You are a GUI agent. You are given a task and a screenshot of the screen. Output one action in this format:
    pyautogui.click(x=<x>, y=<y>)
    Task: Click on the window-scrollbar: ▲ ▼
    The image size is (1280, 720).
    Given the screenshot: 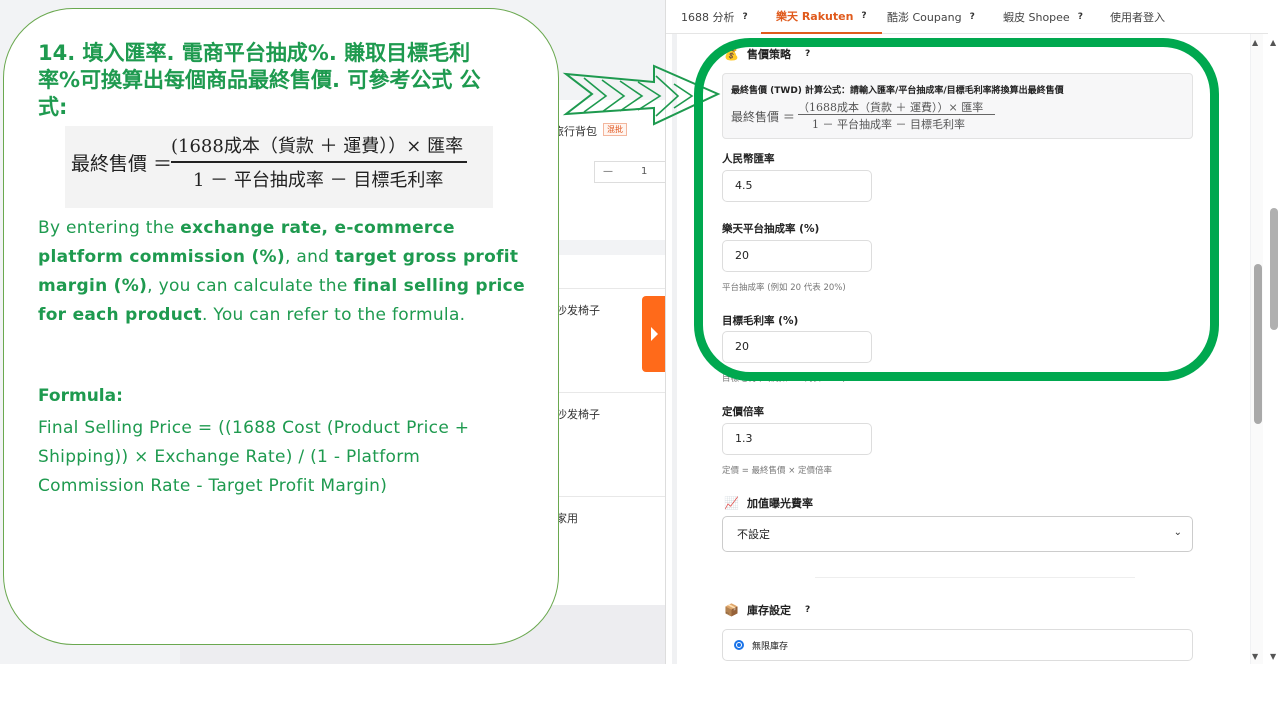 What is the action you would take?
    pyautogui.click(x=1274, y=332)
    